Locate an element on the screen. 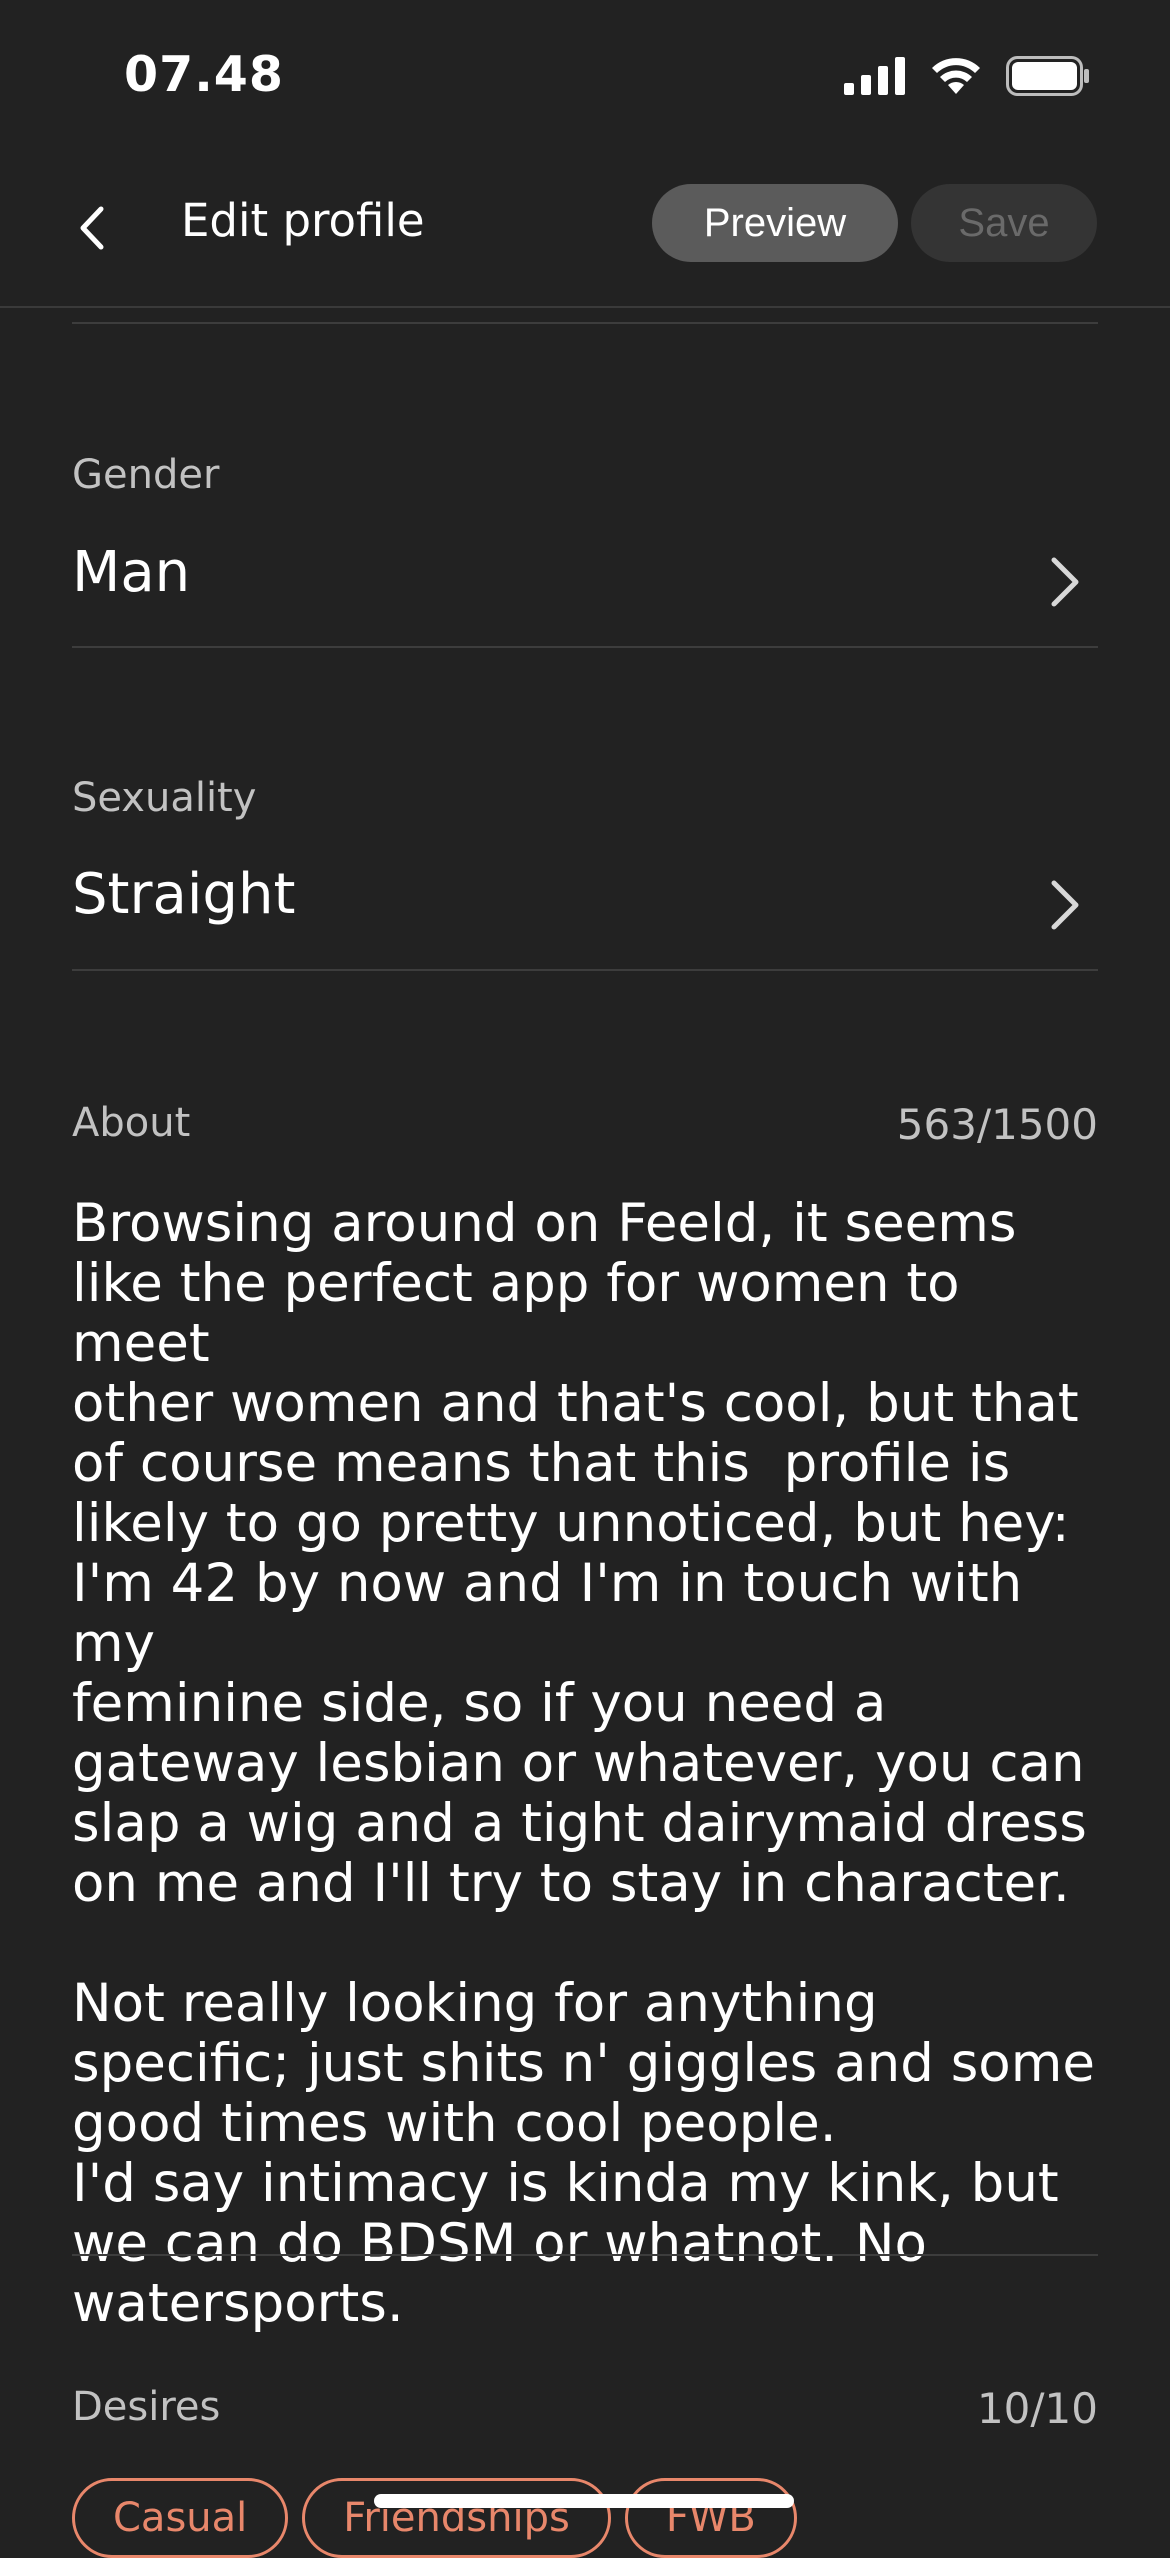  cellular-signal-icon is located at coordinates (874, 76).